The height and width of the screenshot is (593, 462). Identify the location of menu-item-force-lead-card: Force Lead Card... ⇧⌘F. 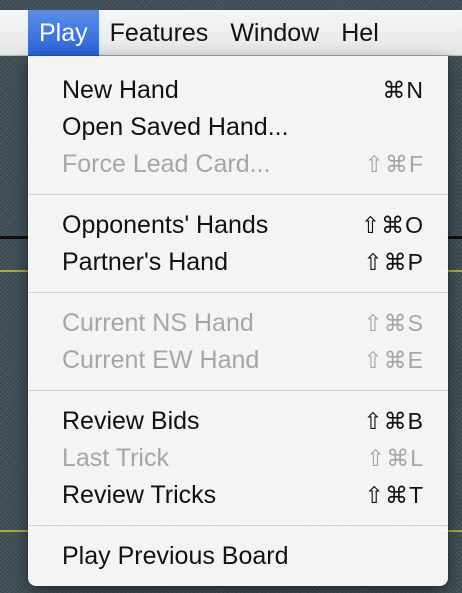
(238, 164).